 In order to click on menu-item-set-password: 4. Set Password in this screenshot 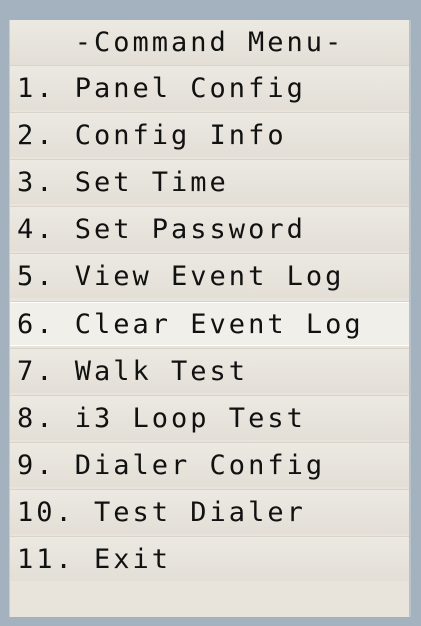, I will do `click(209, 228)`.